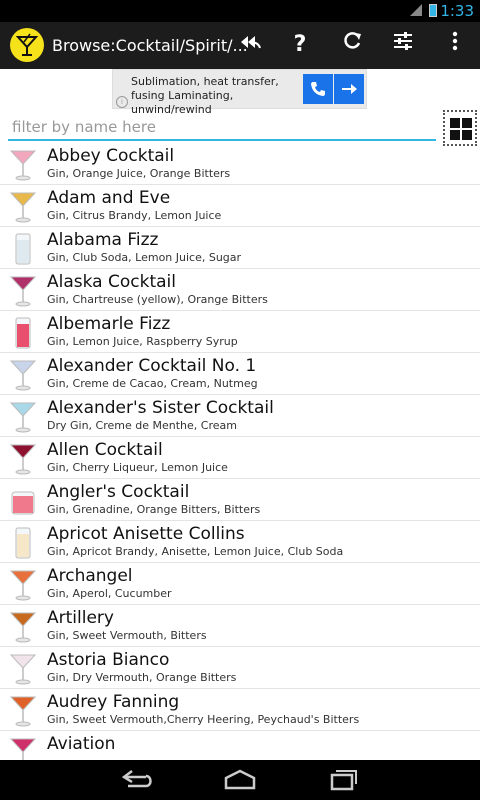  I want to click on help-icon: ?, so click(300, 45).